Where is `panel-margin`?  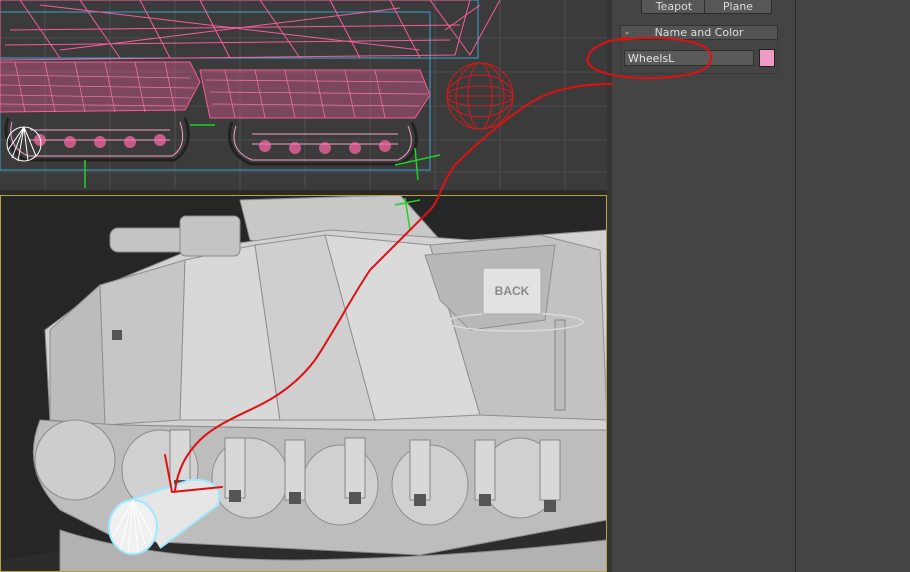
panel-margin is located at coordinates (852, 286).